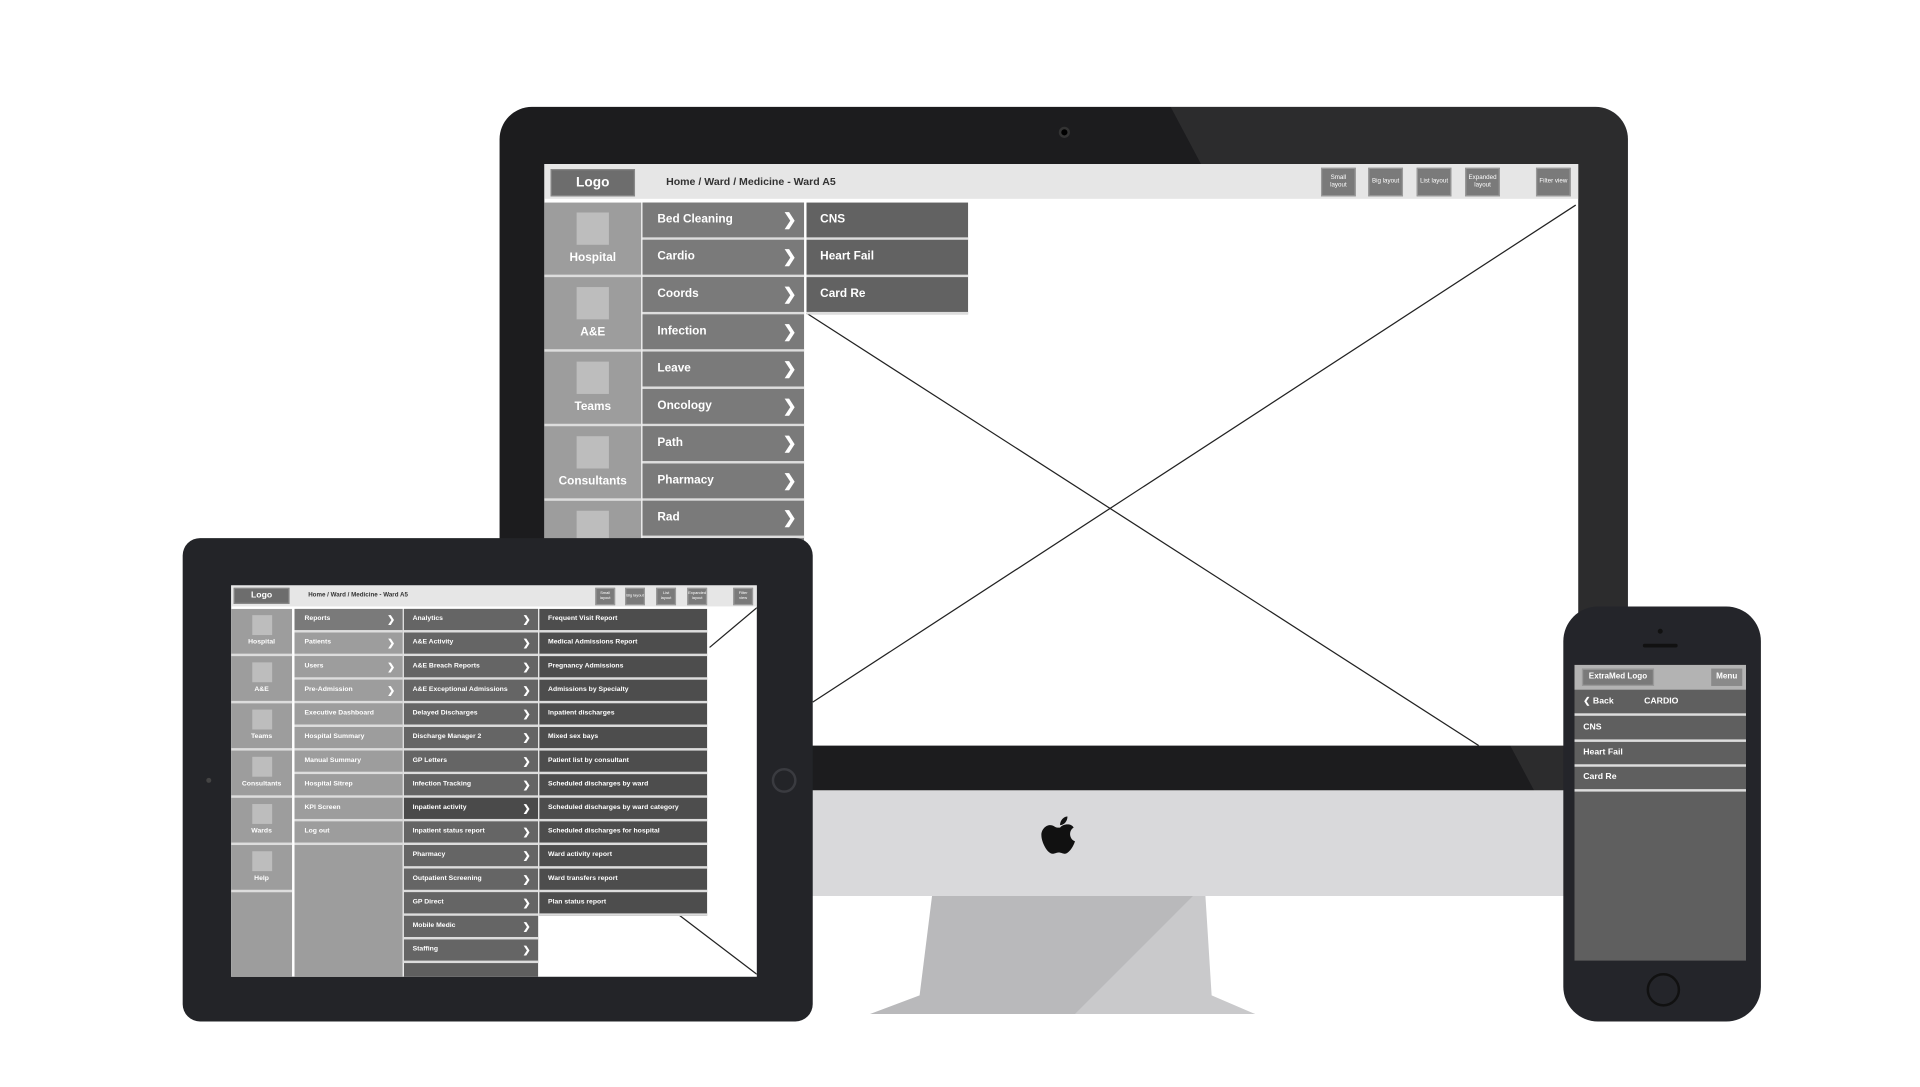 This screenshot has width=1920, height=1087. I want to click on menu-item-cardio: Cardio ❯, so click(723, 258).